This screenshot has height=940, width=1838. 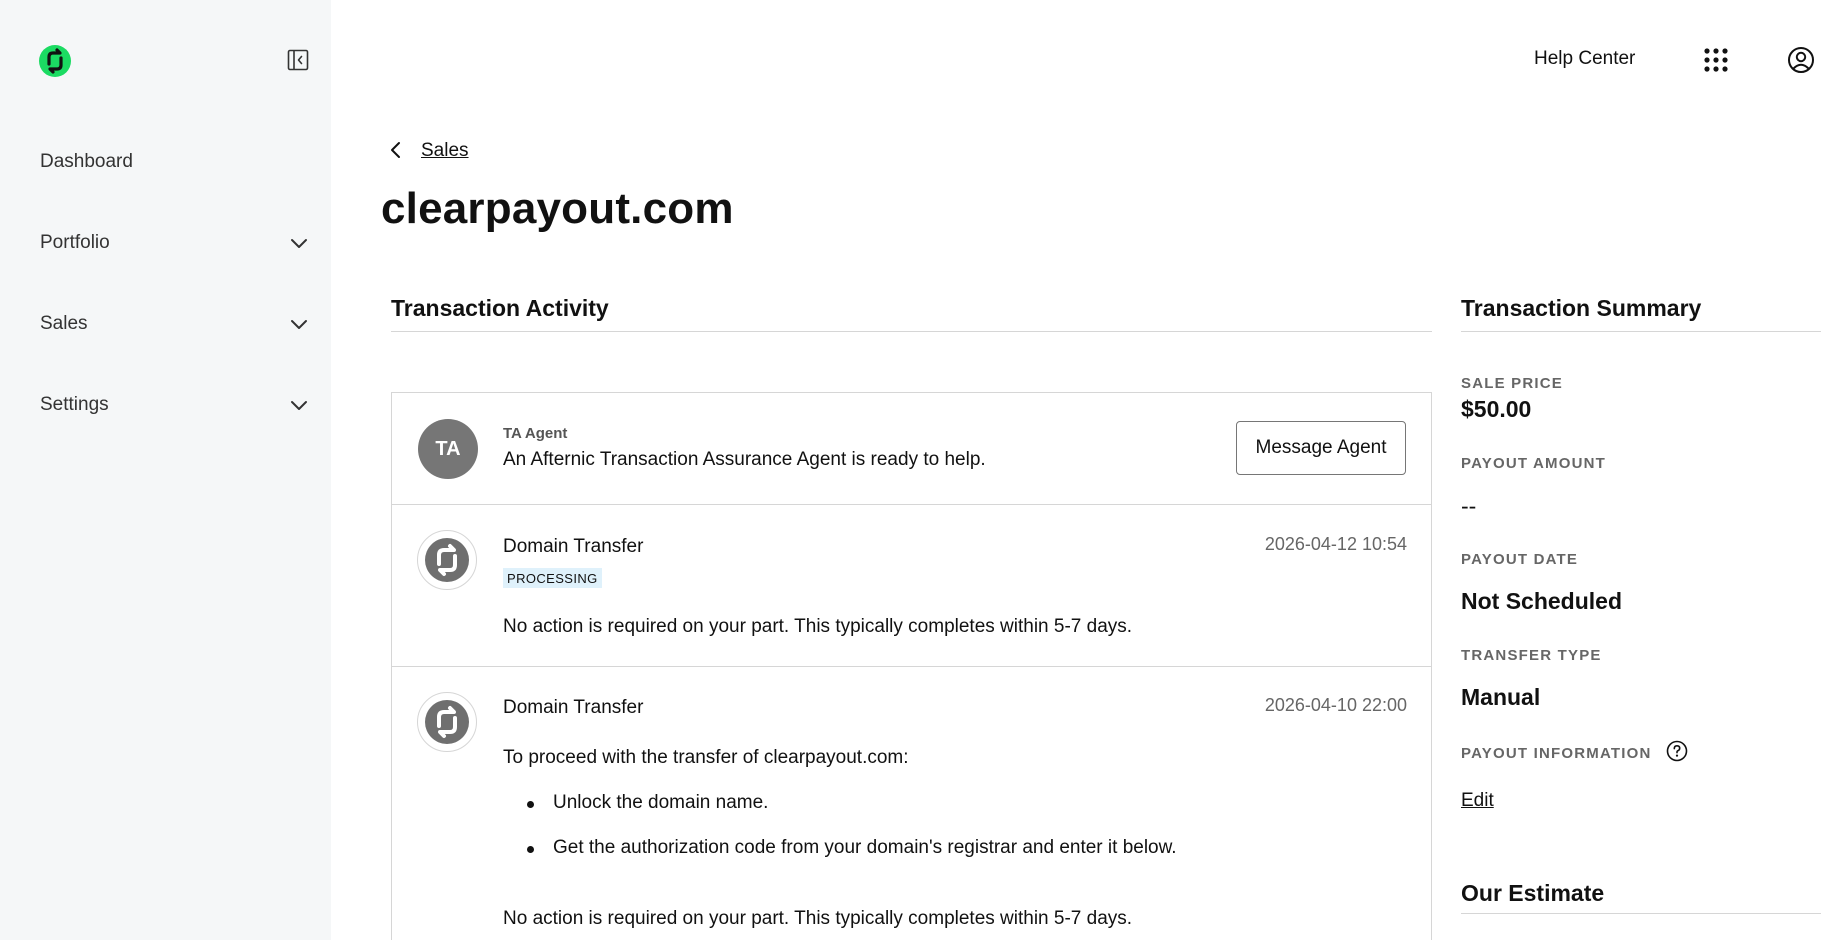 I want to click on transfer-type-value: Manual, so click(x=1501, y=697).